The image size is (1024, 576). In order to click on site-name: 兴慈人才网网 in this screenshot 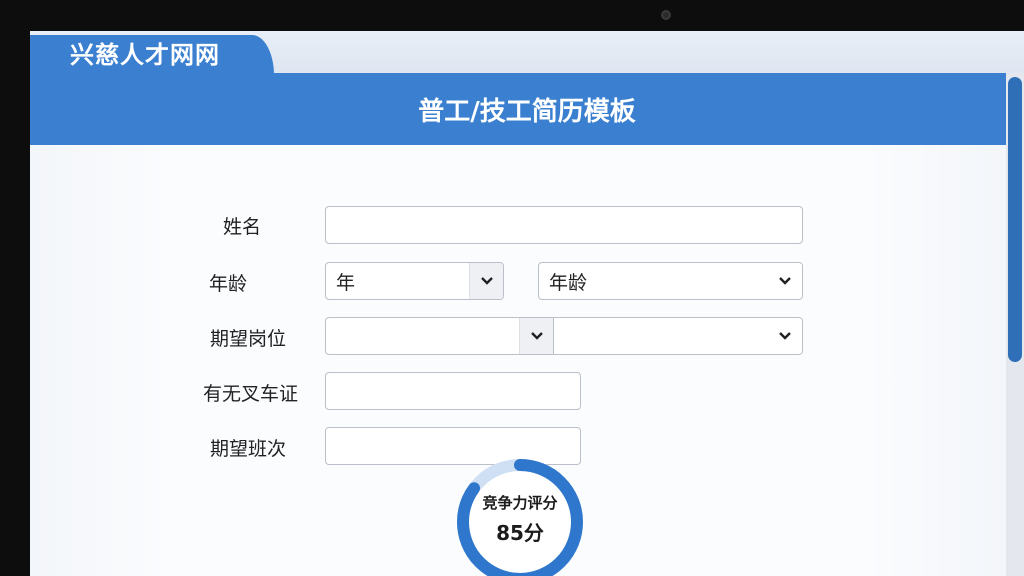, I will do `click(145, 55)`.